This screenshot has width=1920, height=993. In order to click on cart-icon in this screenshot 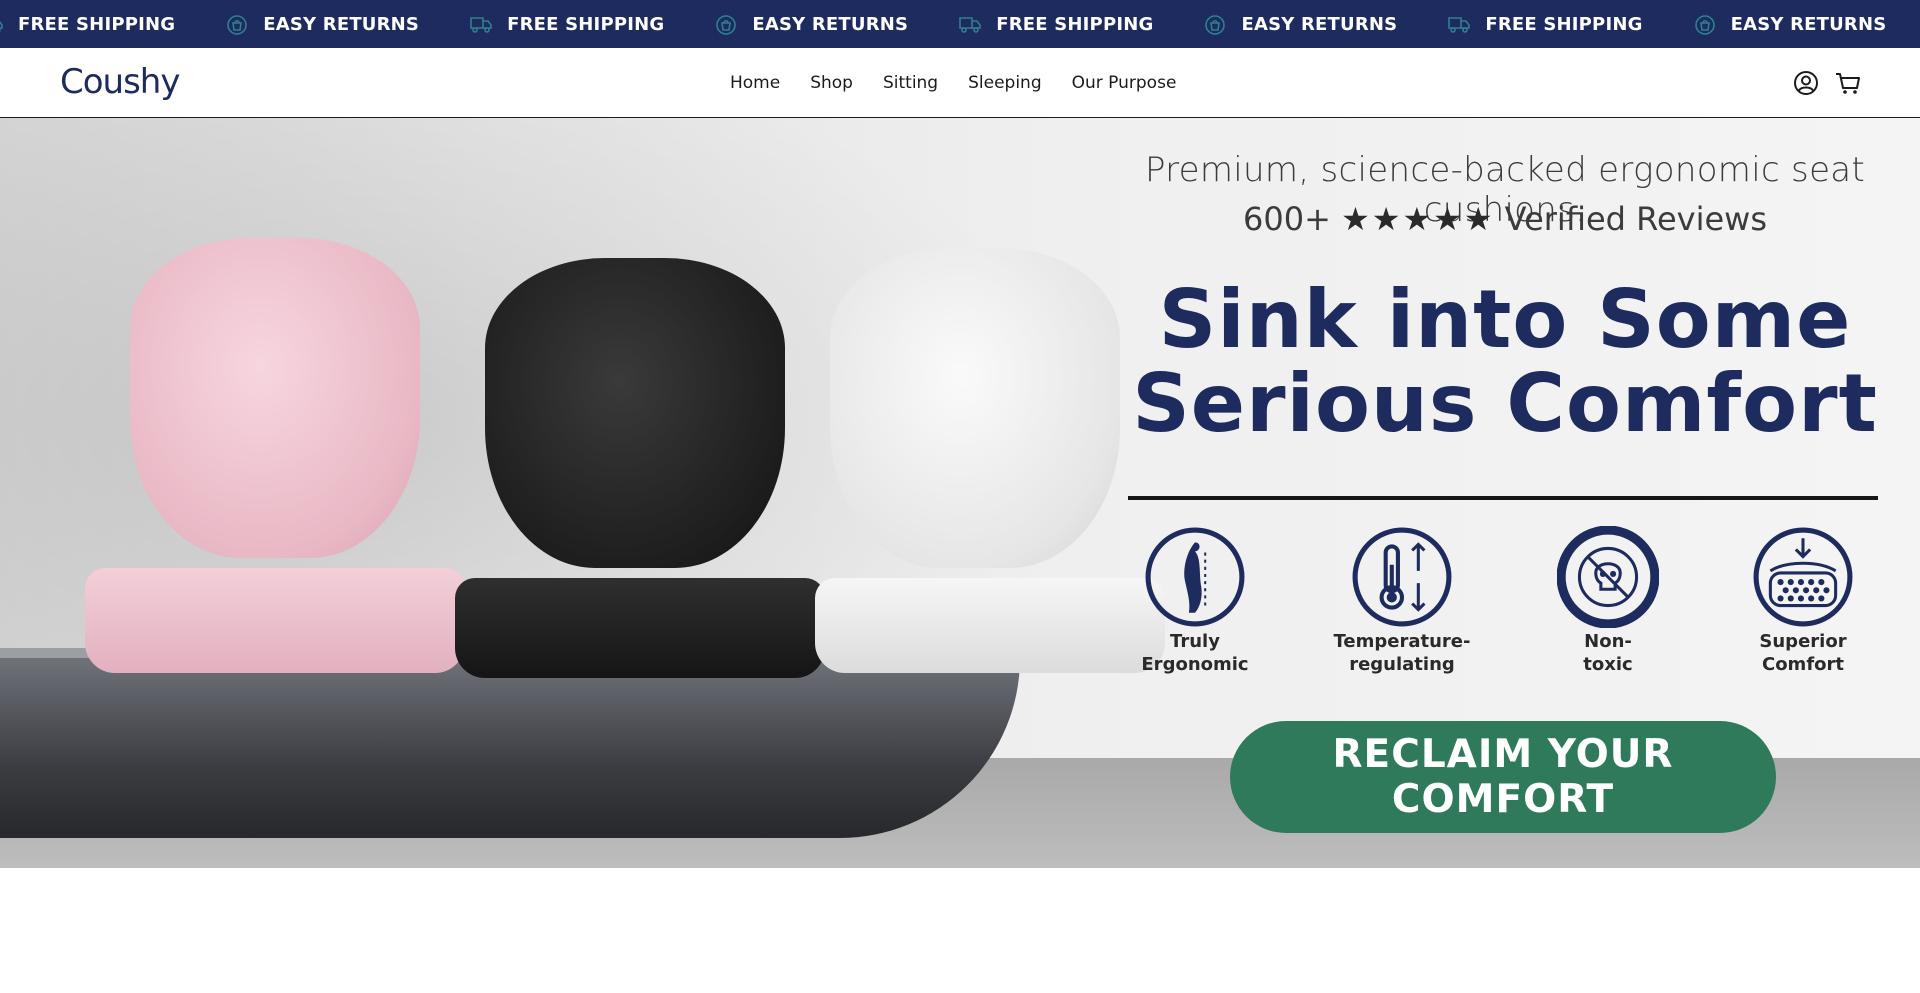, I will do `click(1848, 83)`.